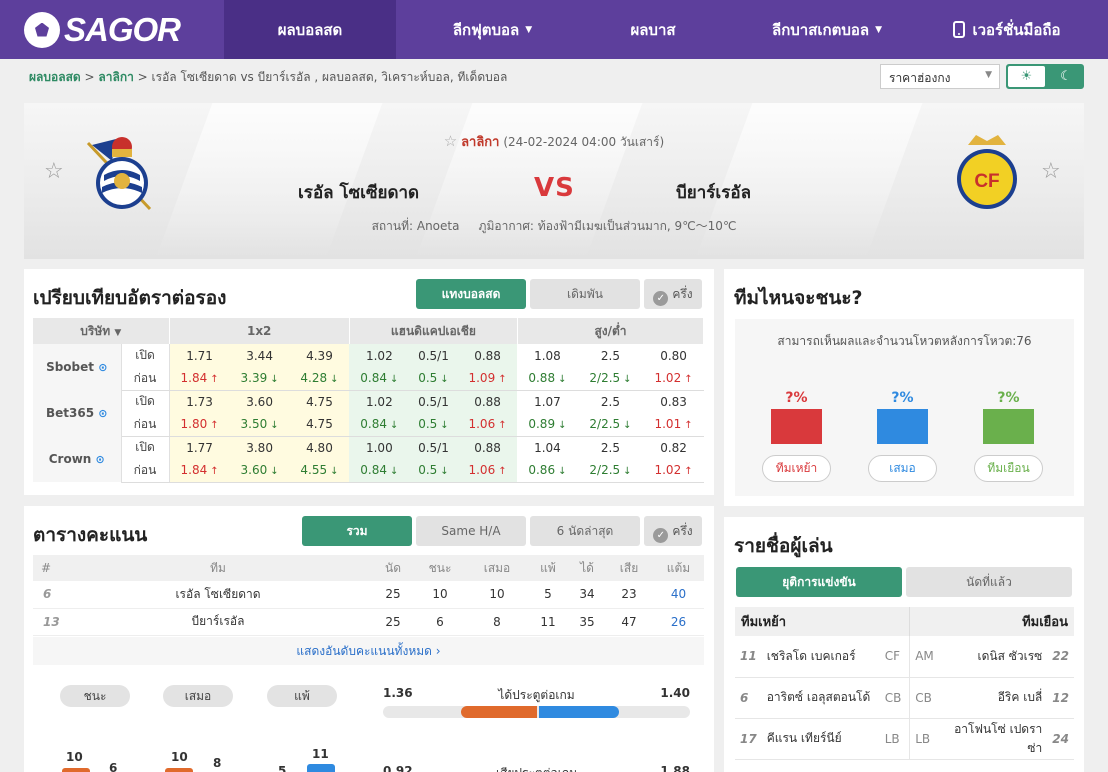  Describe the element at coordinates (199, 447) in the screenshot. I see `odds-cell: 1.77` at that location.